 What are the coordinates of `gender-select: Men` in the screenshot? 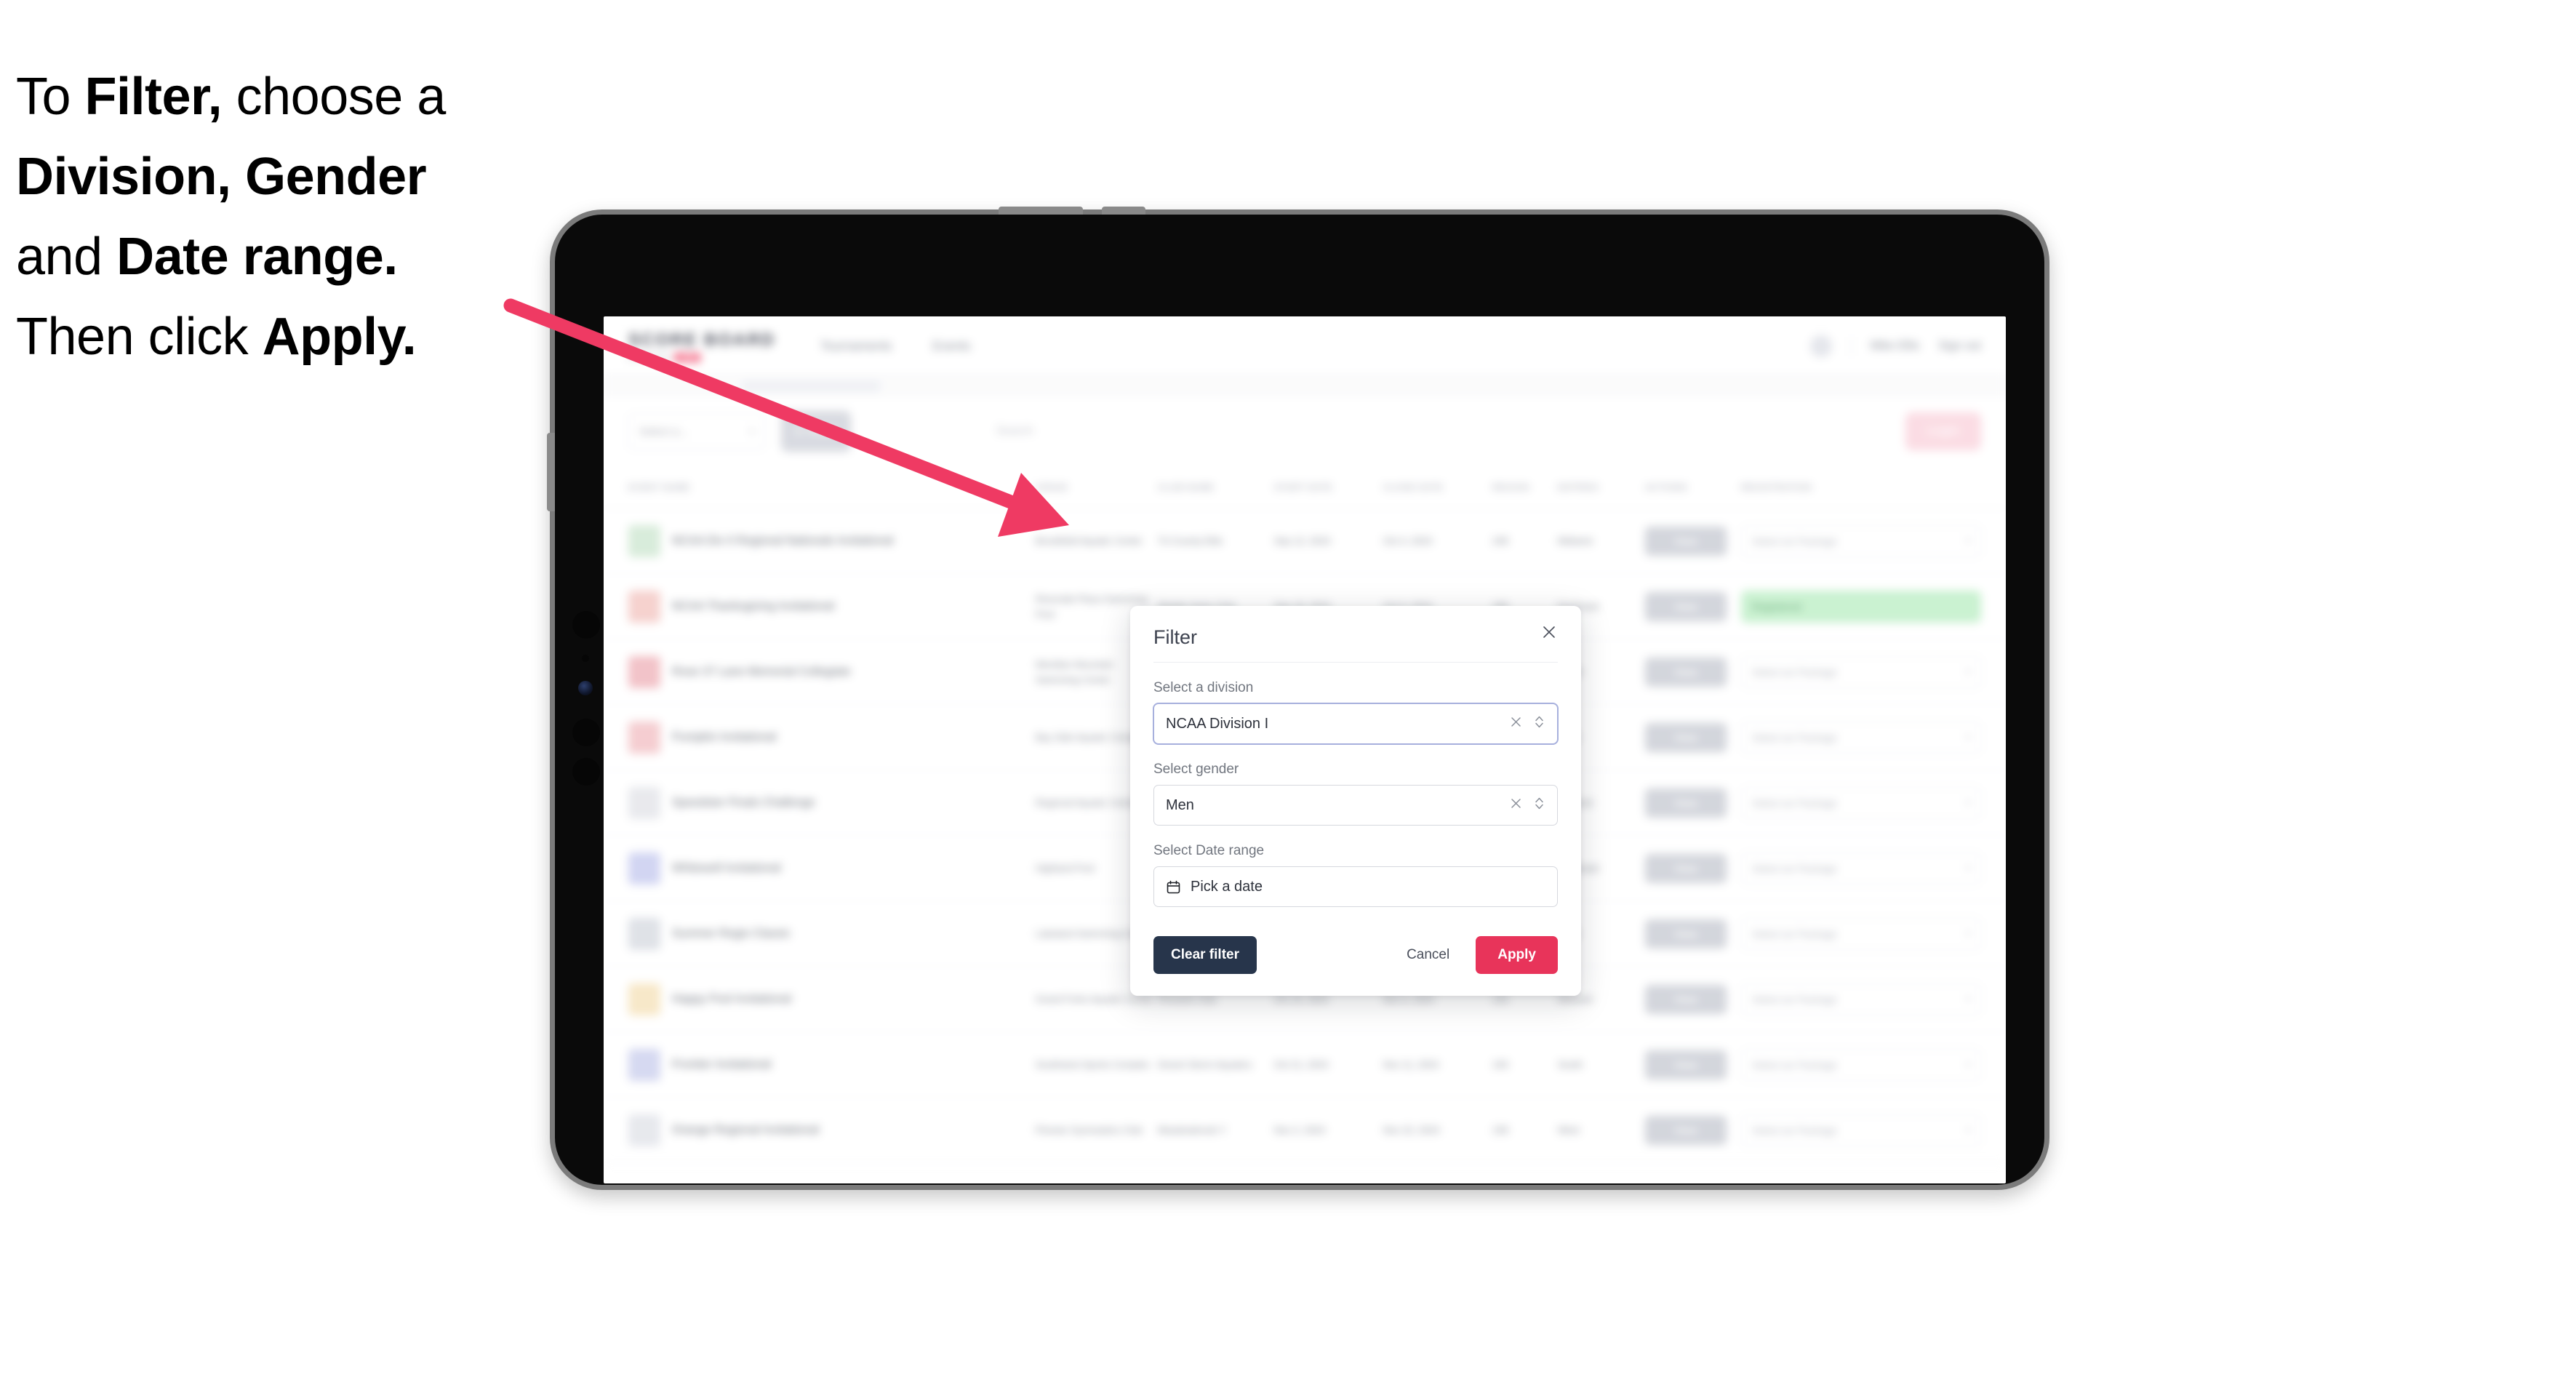 It's located at (1355, 805).